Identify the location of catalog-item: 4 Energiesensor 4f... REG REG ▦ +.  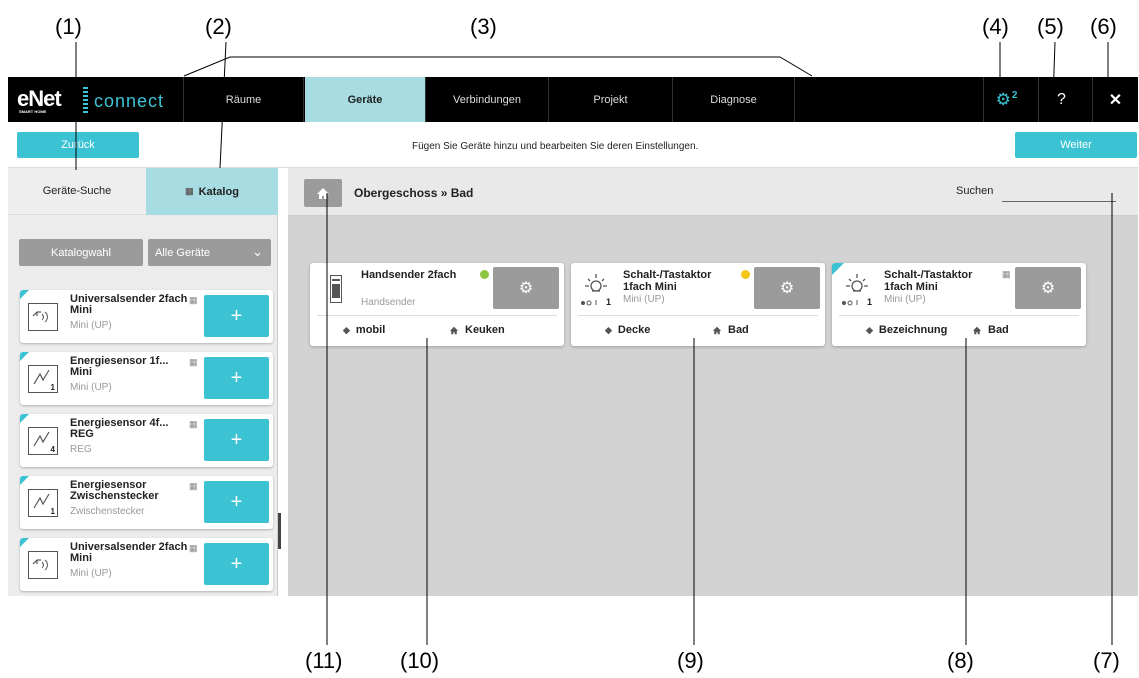
(146, 440).